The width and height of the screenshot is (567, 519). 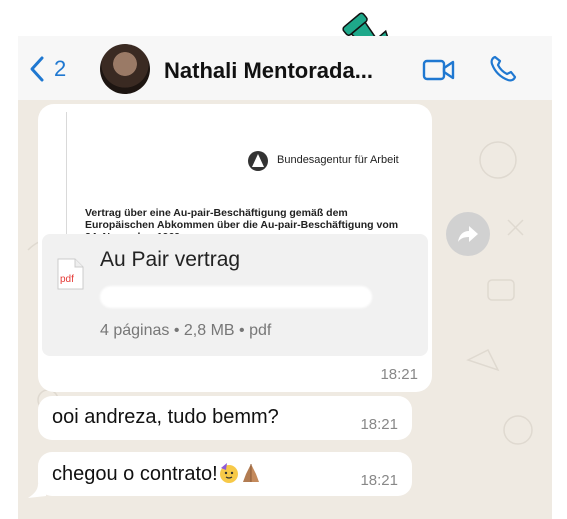 I want to click on agency-logo-icon, so click(x=258, y=161).